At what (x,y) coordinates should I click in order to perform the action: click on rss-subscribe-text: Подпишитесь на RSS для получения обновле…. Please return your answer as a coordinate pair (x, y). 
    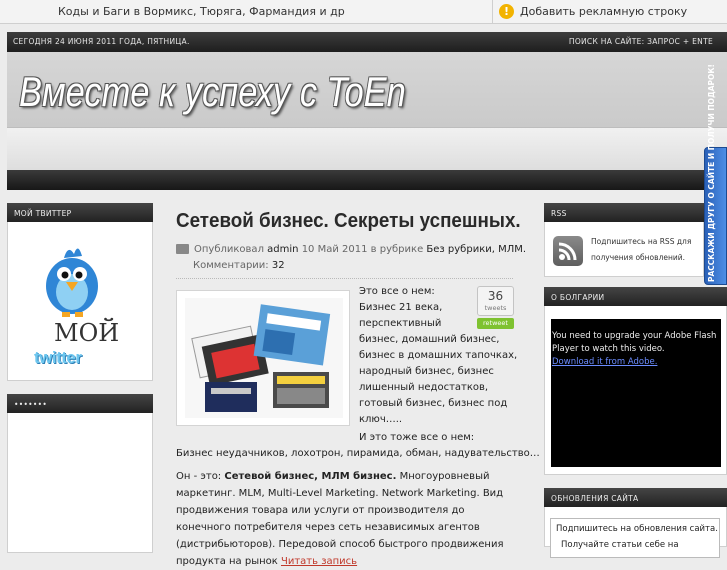
    Looking at the image, I should click on (646, 250).